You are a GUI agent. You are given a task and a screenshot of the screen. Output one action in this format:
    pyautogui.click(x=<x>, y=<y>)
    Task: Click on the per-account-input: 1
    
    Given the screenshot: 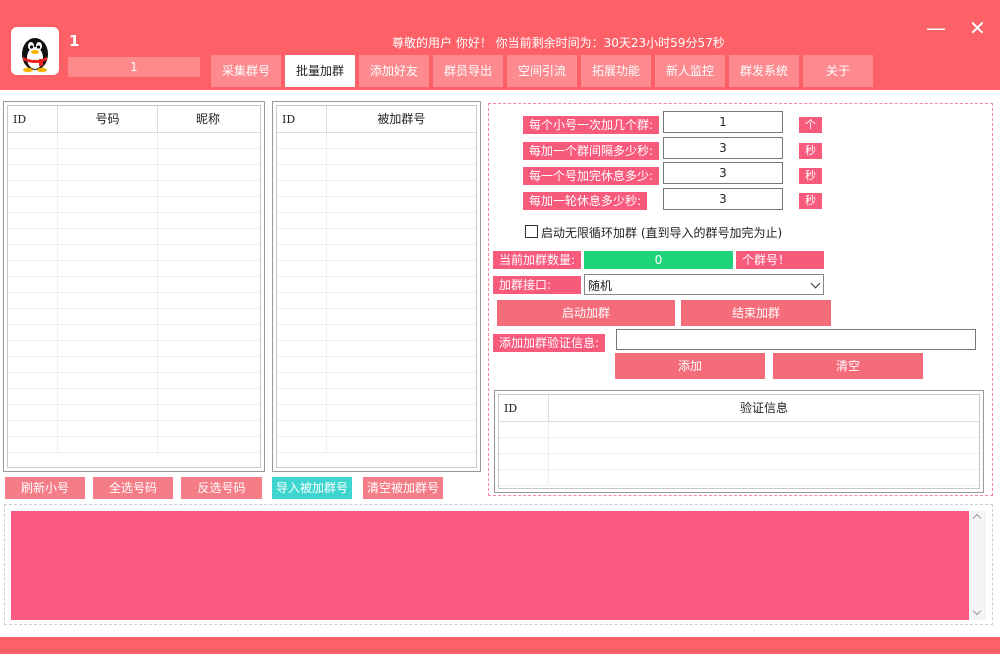 What is the action you would take?
    pyautogui.click(x=723, y=122)
    